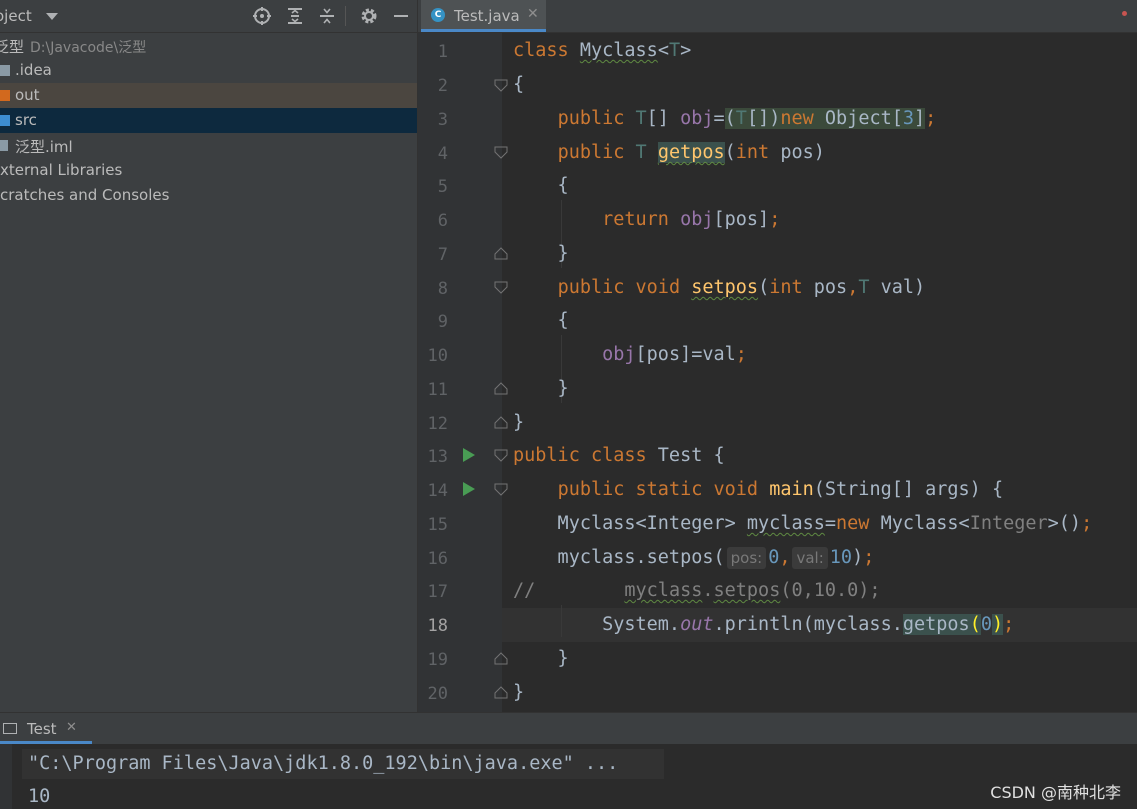  What do you see at coordinates (780, 489) in the screenshot?
I see `code-line: public static void main(String[] args) {` at bounding box center [780, 489].